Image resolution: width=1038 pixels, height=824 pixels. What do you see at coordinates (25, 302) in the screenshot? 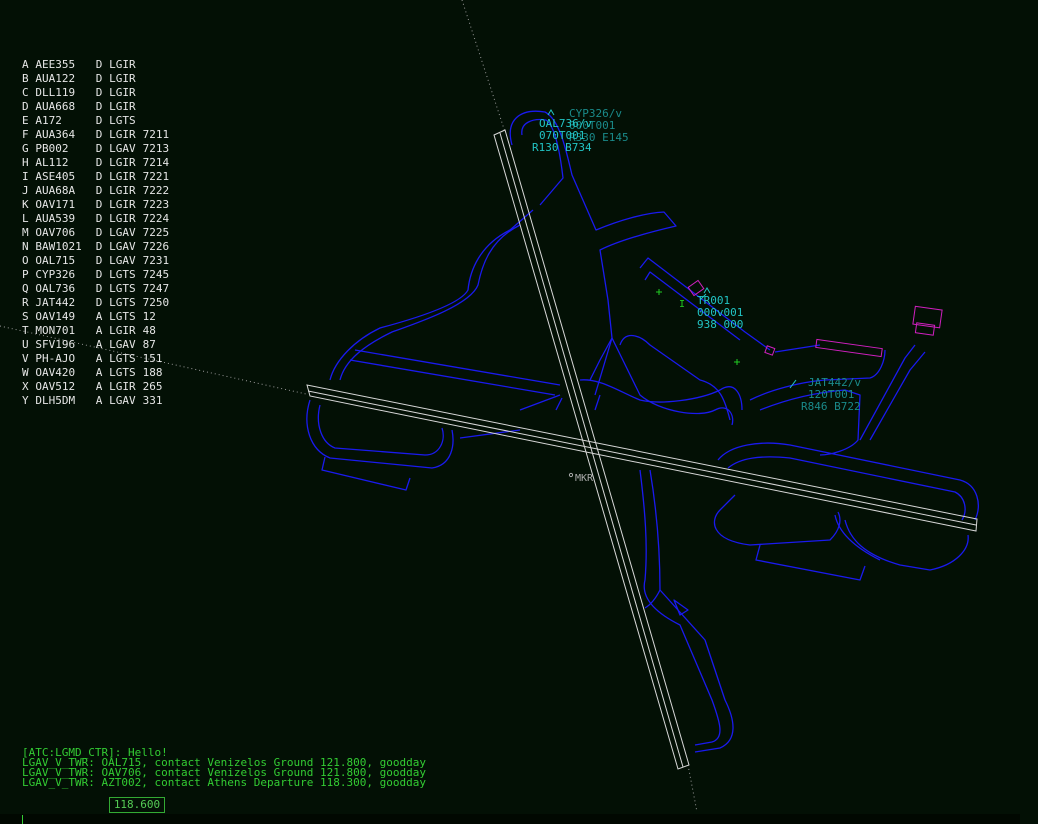
I see `strip-letter: R` at bounding box center [25, 302].